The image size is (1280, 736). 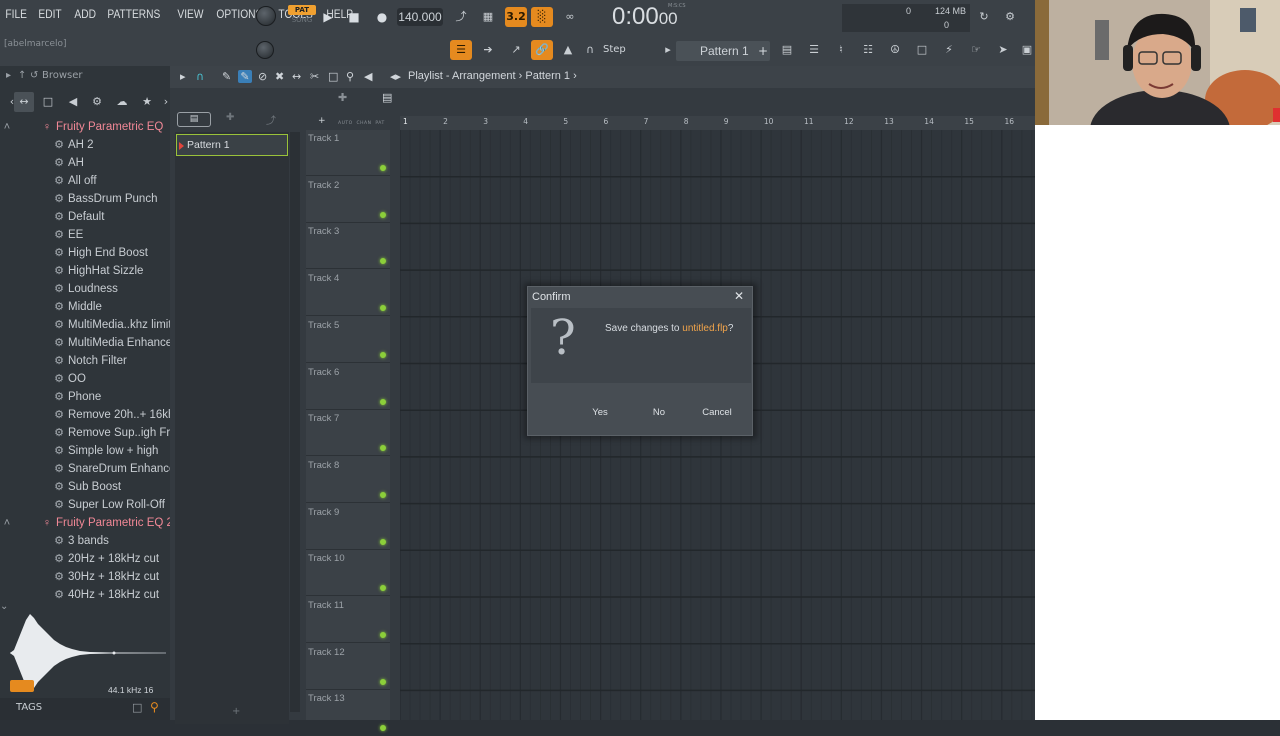 What do you see at coordinates (348, 527) in the screenshot?
I see `track-header: Track 9` at bounding box center [348, 527].